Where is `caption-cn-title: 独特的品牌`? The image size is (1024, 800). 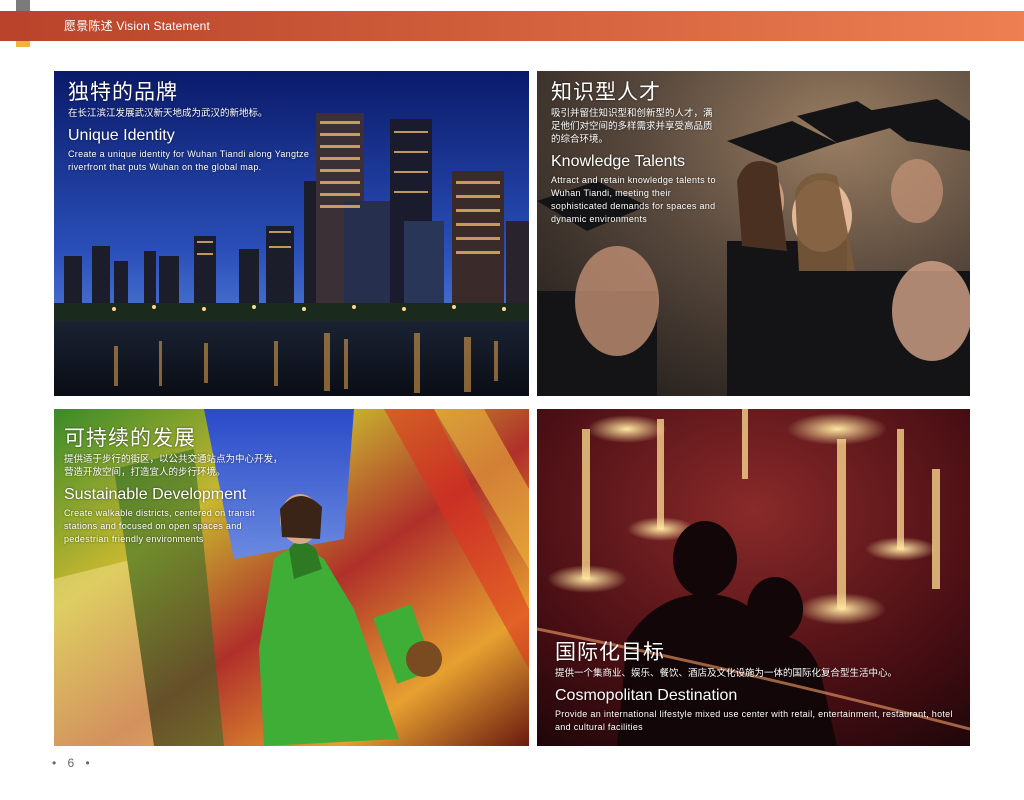 caption-cn-title: 独特的品牌 is located at coordinates (123, 92).